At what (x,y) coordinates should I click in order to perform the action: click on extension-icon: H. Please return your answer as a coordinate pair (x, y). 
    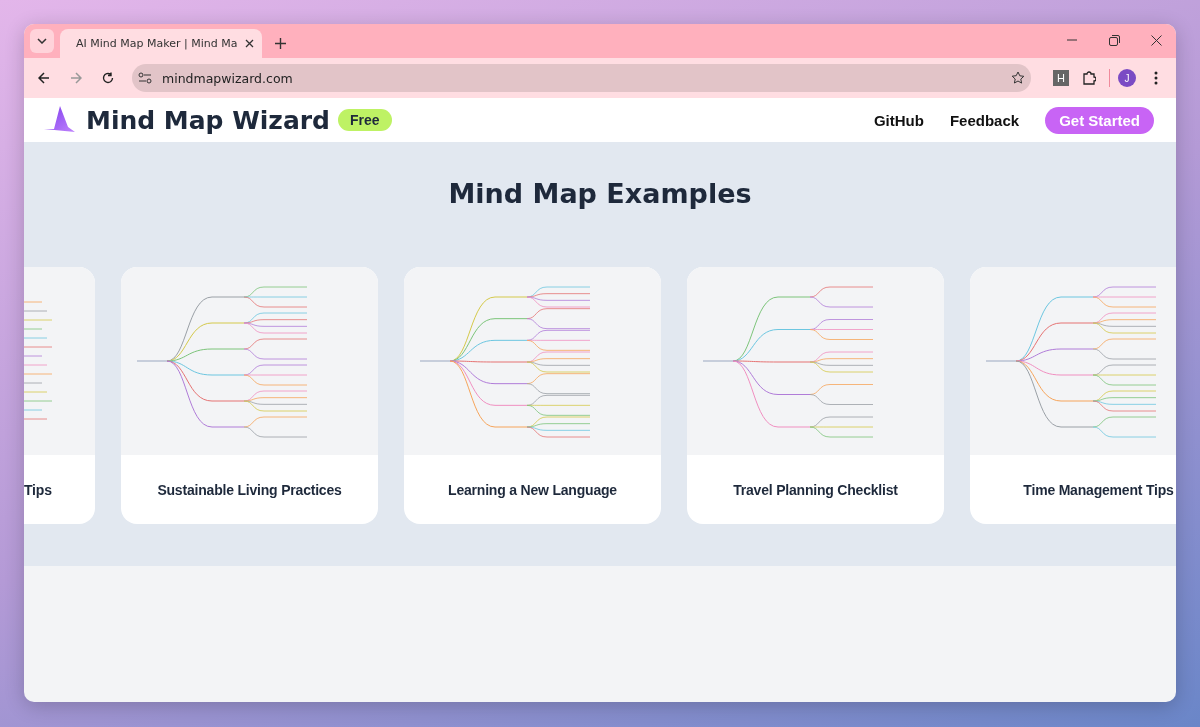
    Looking at the image, I should click on (1061, 78).